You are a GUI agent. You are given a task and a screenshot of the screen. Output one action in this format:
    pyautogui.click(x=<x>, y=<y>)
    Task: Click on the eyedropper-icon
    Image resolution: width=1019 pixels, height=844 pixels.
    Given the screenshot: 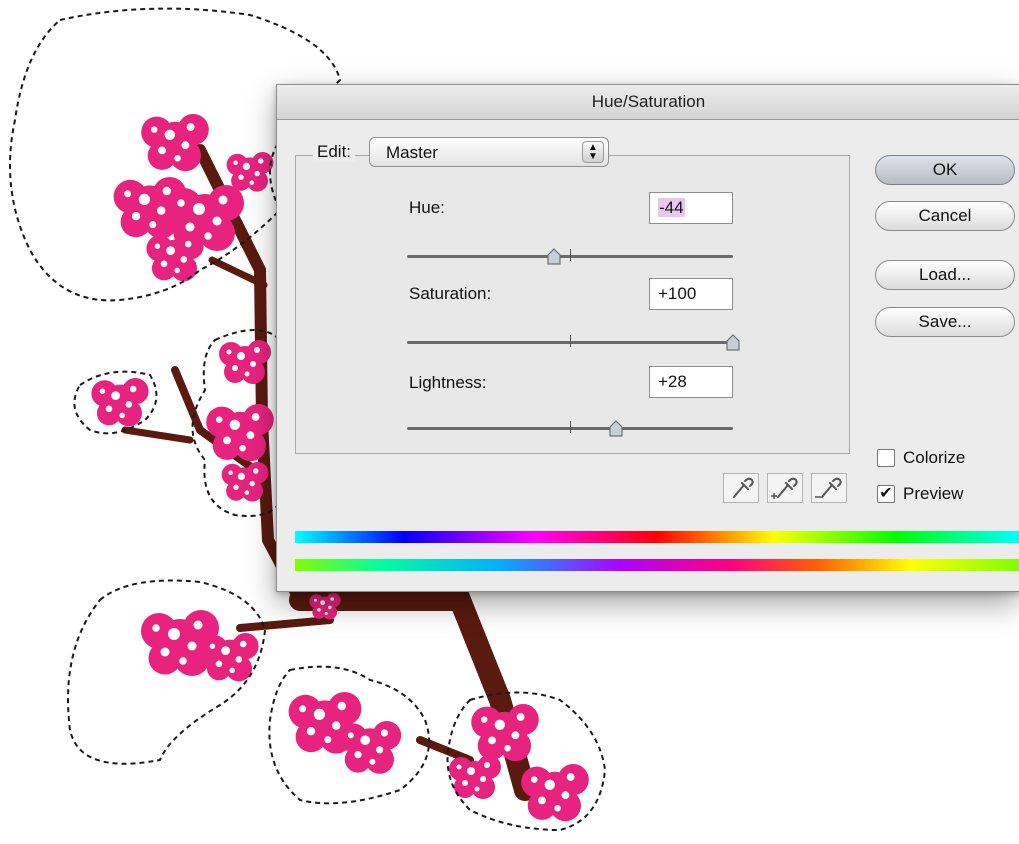 What is the action you would take?
    pyautogui.click(x=741, y=488)
    